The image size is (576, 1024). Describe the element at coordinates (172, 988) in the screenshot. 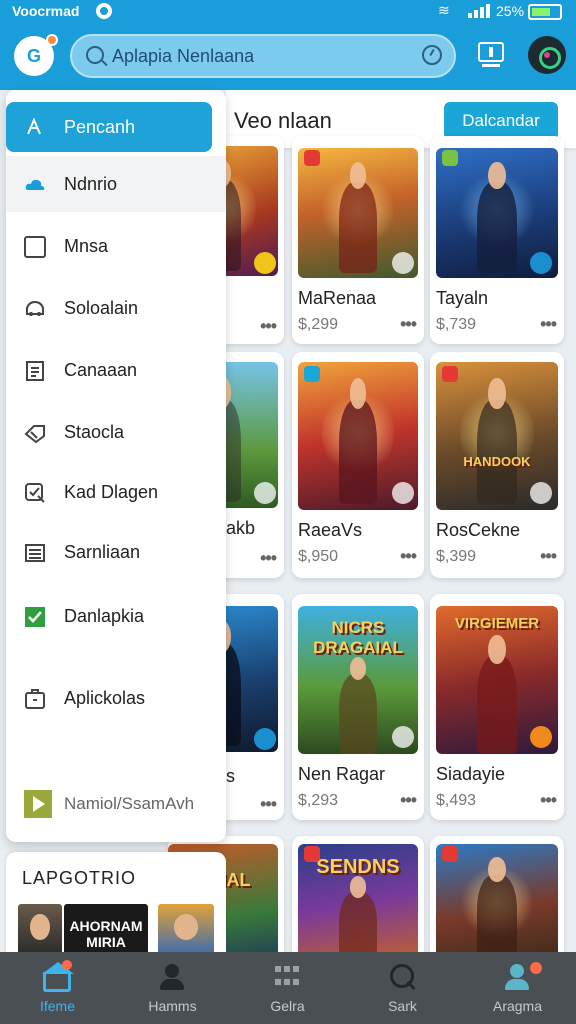

I see `nav-profile: Hamms` at that location.